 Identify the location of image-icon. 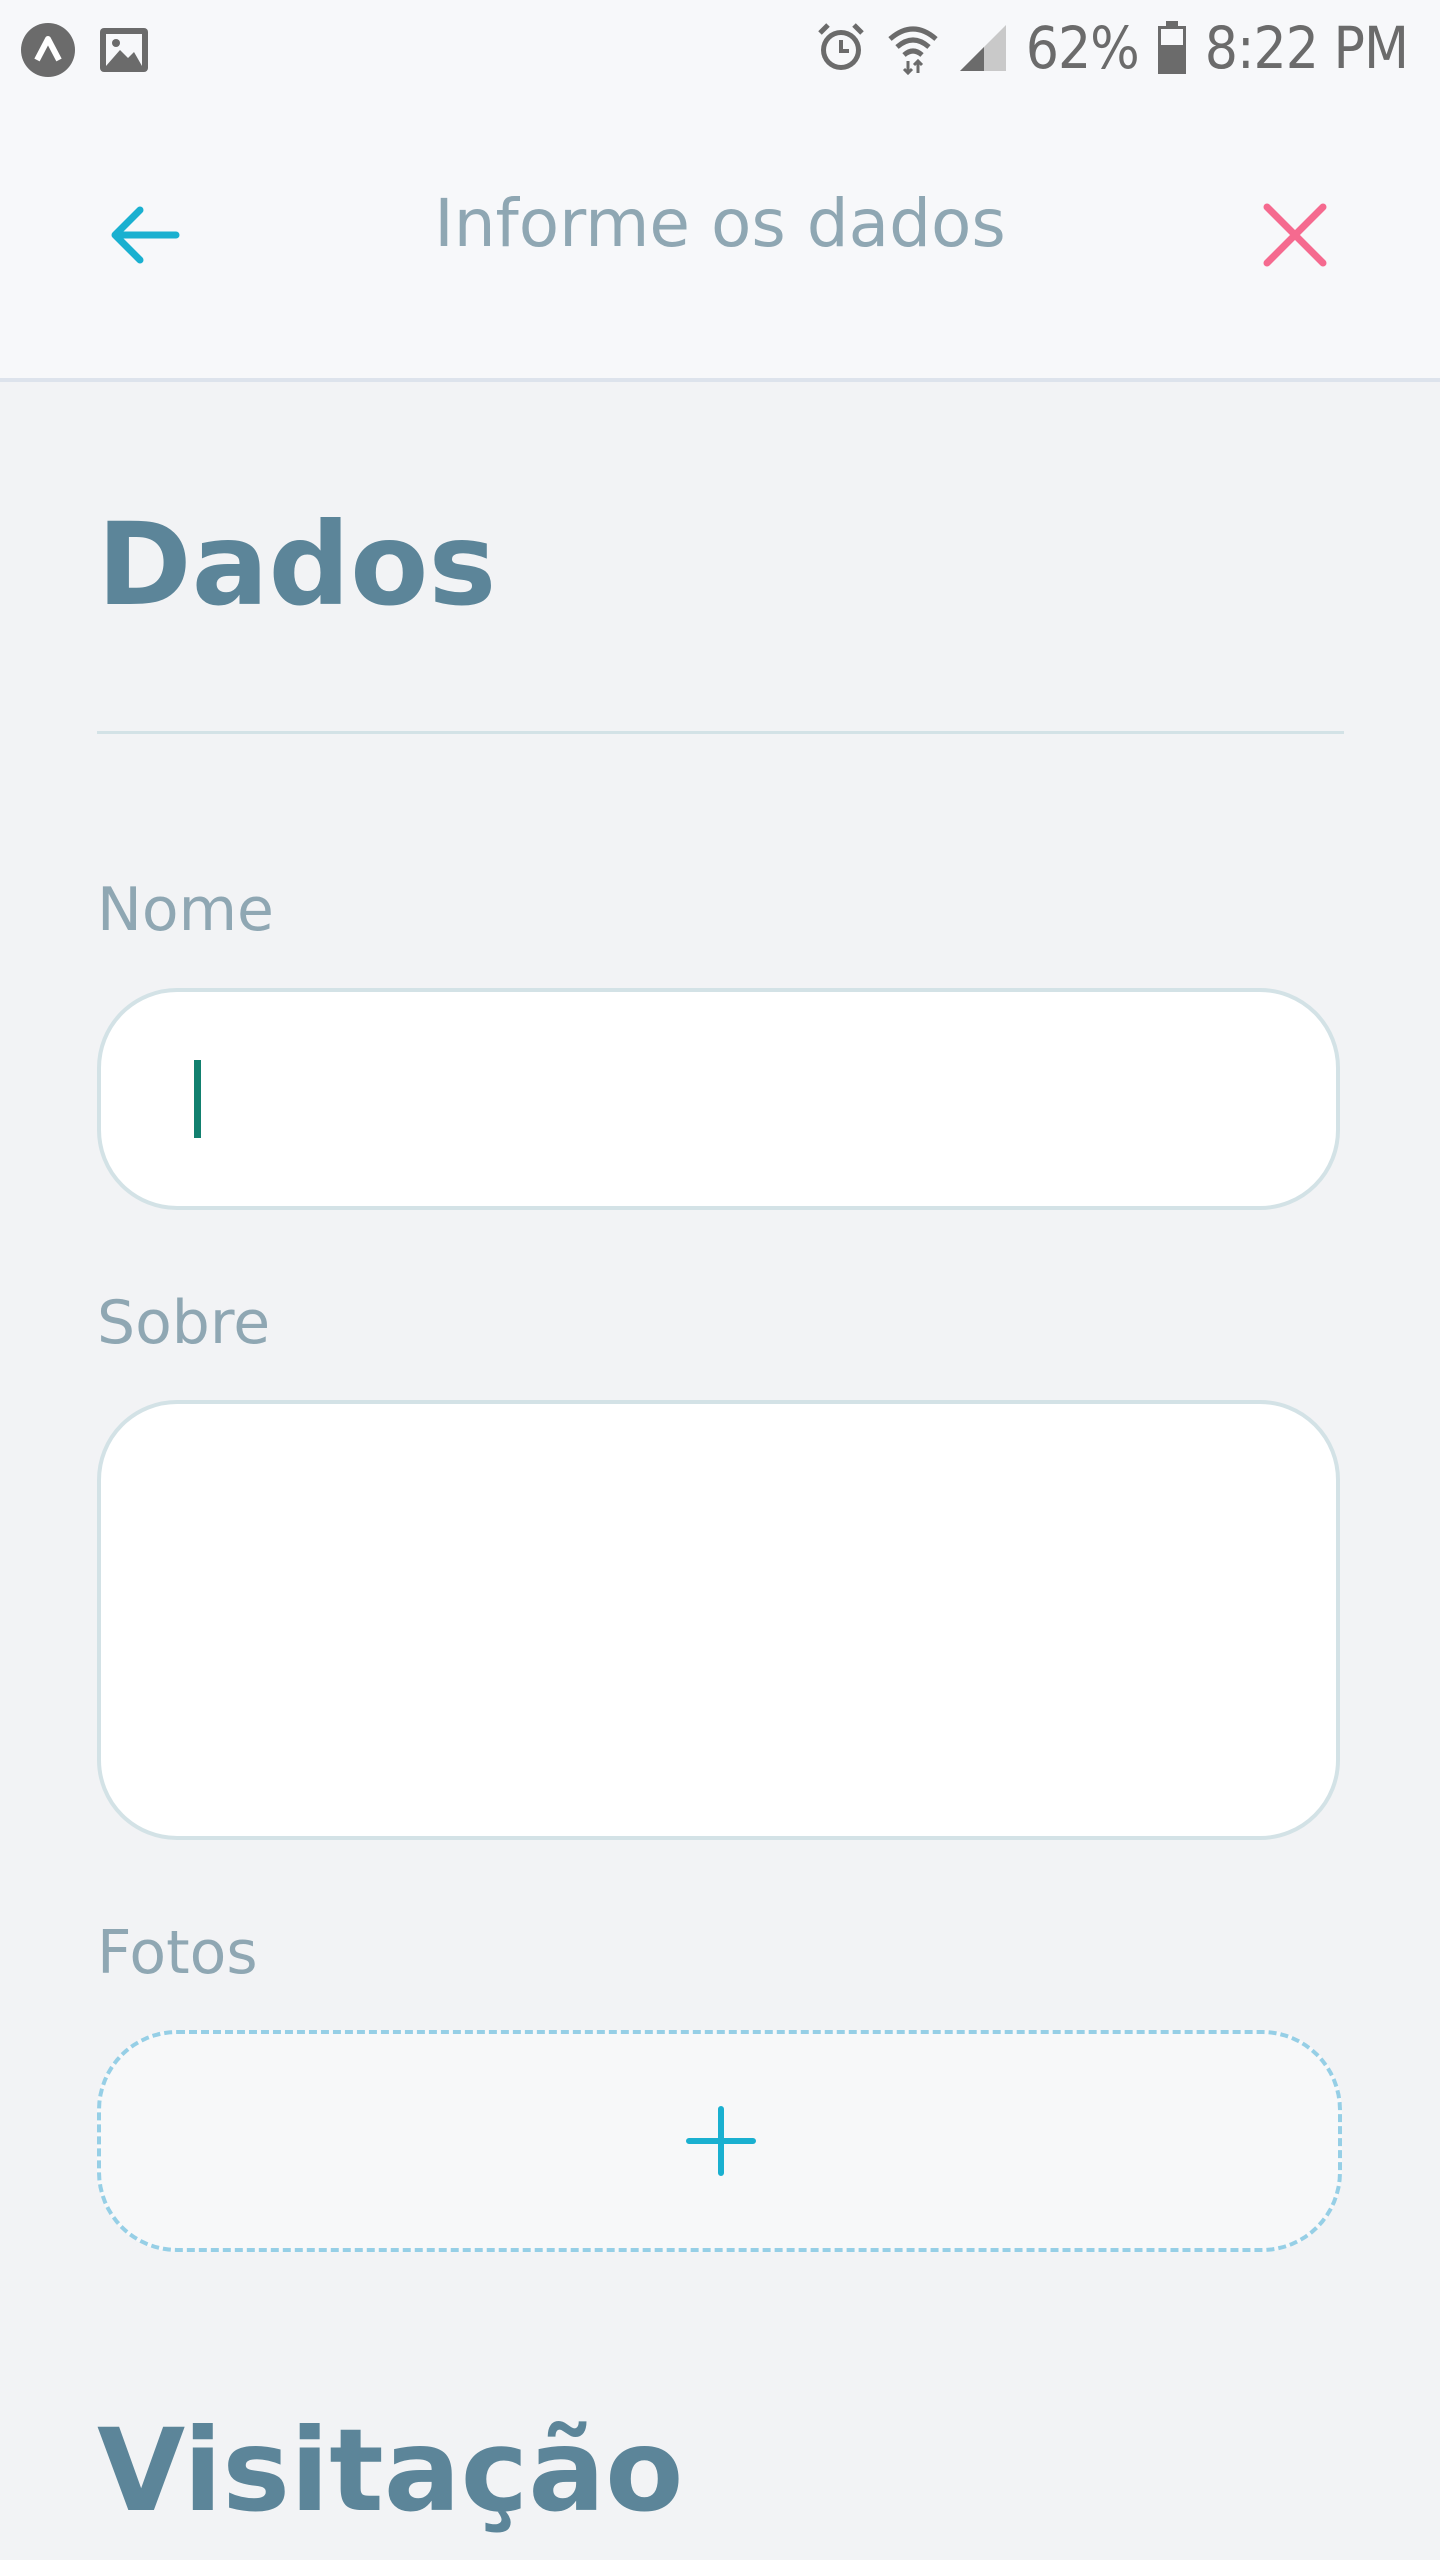
(124, 50).